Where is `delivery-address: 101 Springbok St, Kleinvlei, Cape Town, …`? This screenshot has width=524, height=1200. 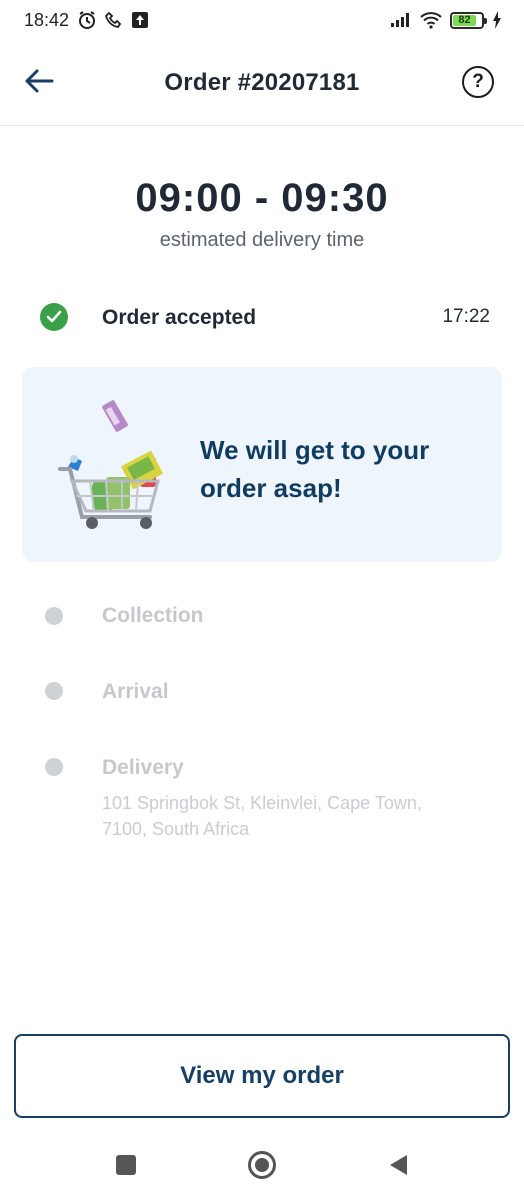
delivery-address: 101 Springbok St, Kleinvlei, Cape Town, … is located at coordinates (262, 816).